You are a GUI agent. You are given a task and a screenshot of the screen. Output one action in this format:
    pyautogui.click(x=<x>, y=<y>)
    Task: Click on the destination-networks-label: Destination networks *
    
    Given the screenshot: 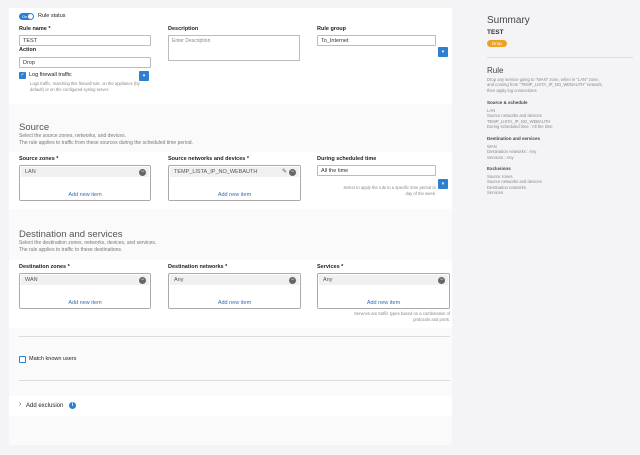 What is the action you would take?
    pyautogui.click(x=198, y=267)
    